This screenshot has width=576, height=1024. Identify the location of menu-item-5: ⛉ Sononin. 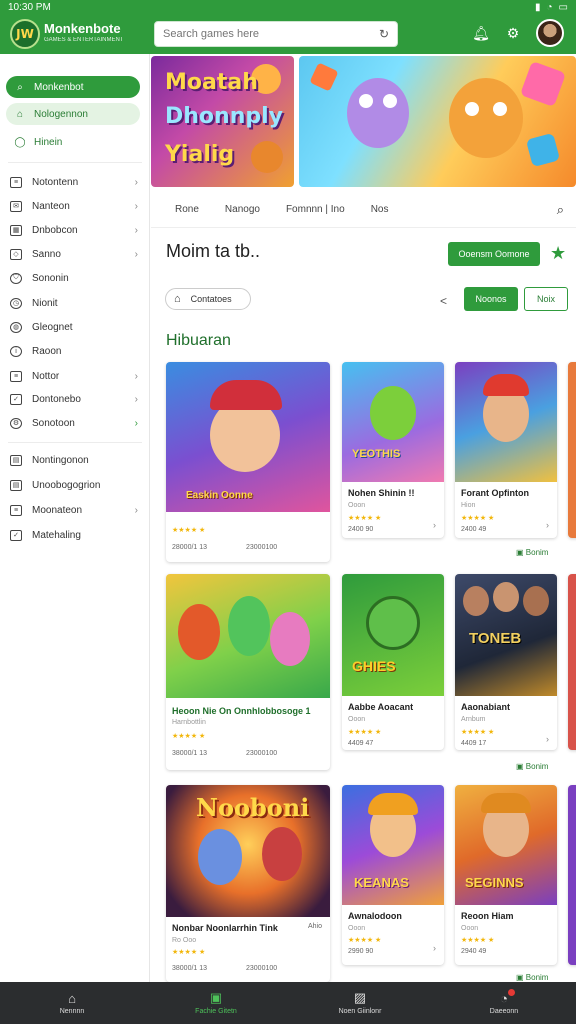
(75, 278).